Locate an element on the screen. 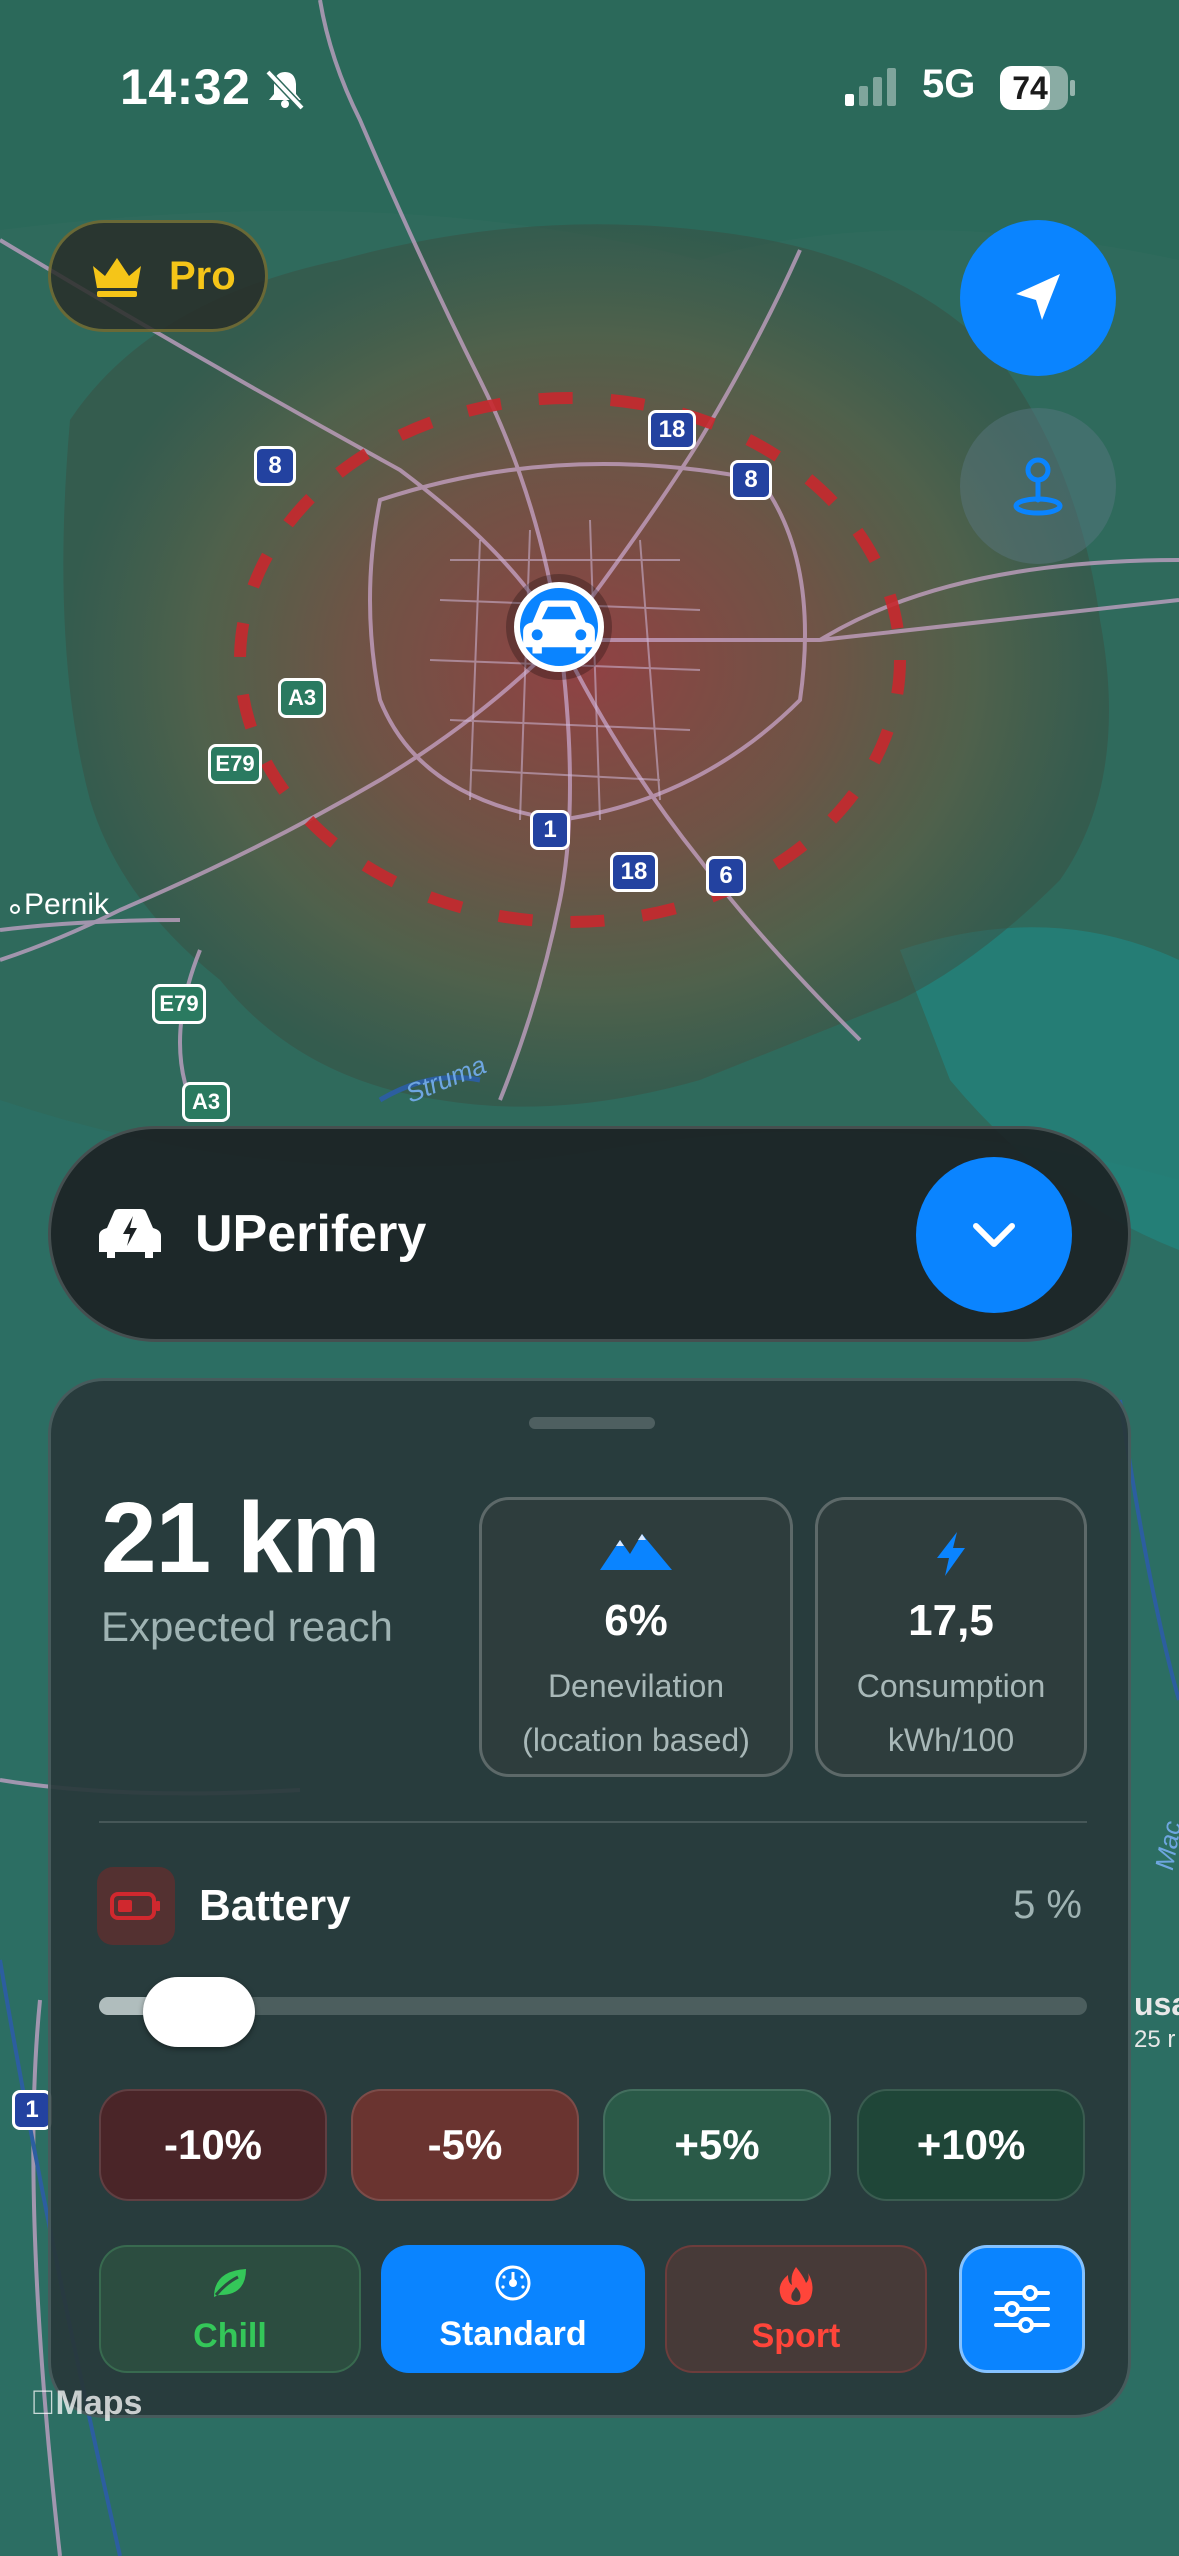  reach-value: 21 km is located at coordinates (241, 1538).